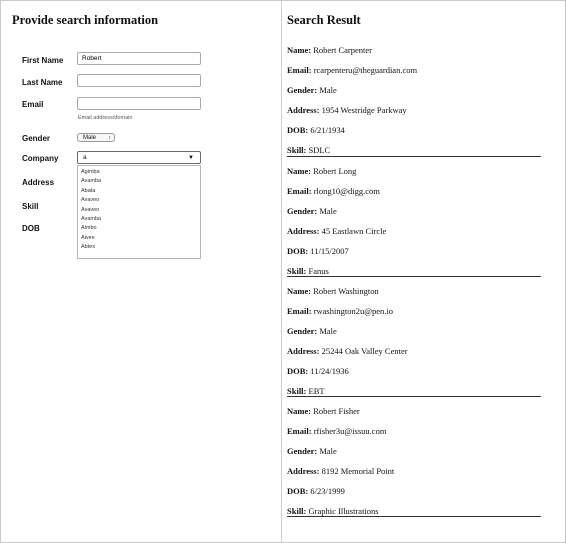  I want to click on address-value: 1954 Westridge Parkway, so click(364, 110).